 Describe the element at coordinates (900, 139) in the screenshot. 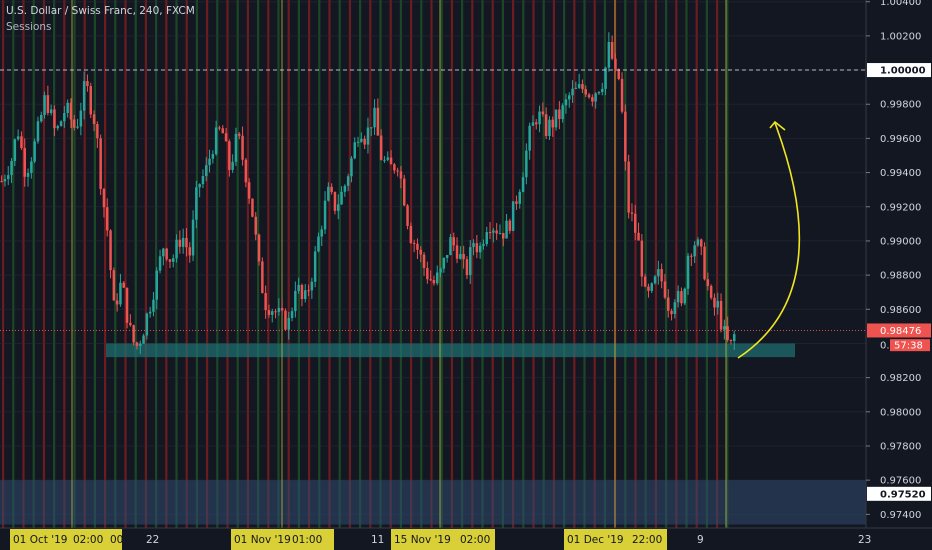

I see `price-tick-label: 0.99600` at that location.